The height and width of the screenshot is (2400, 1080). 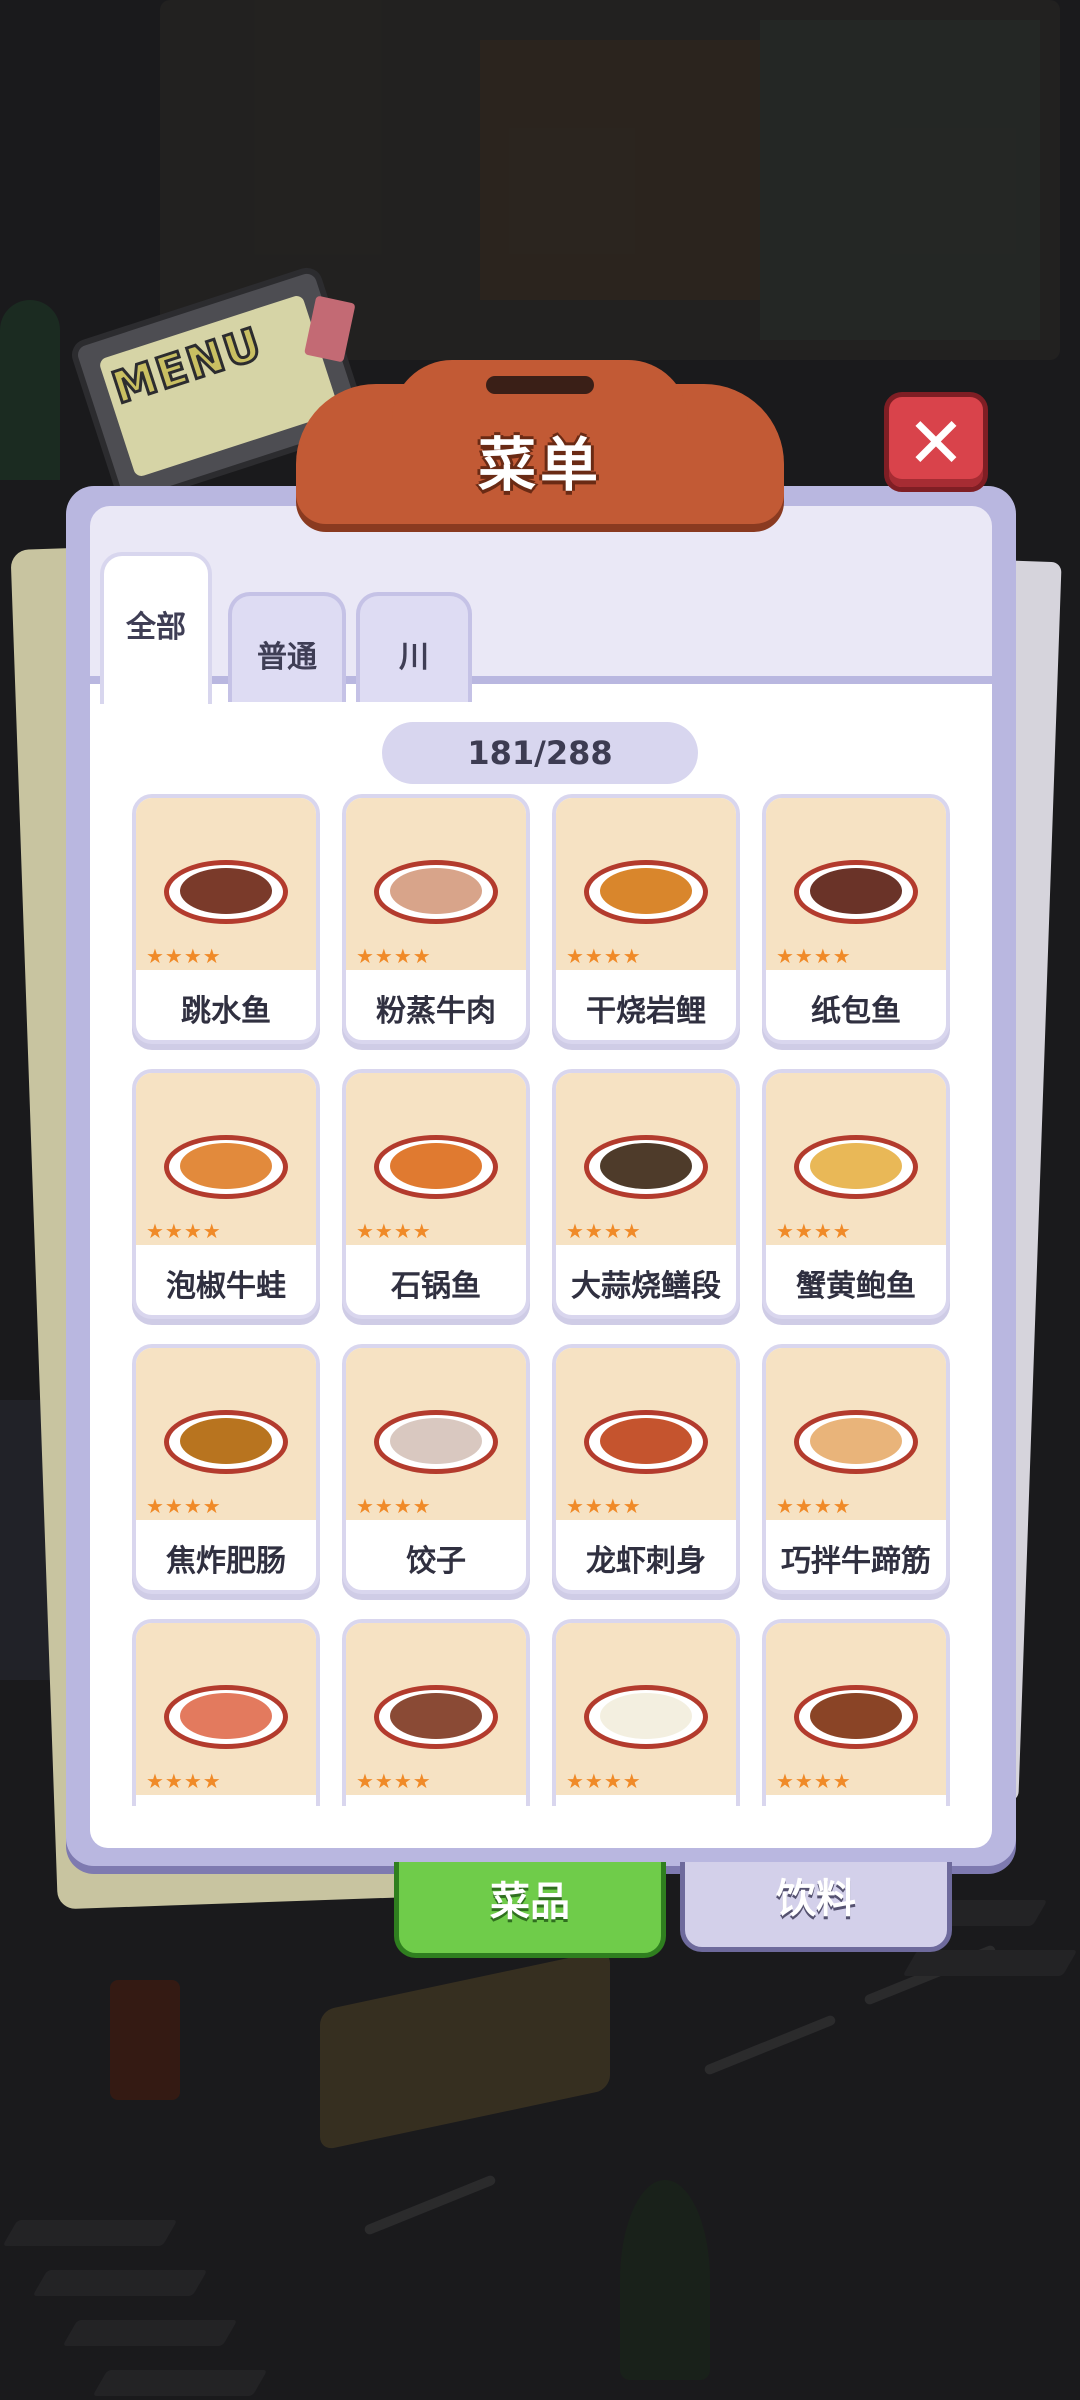 I want to click on dish-card: ★★★★ 龙虾刺身, so click(x=646, y=1469).